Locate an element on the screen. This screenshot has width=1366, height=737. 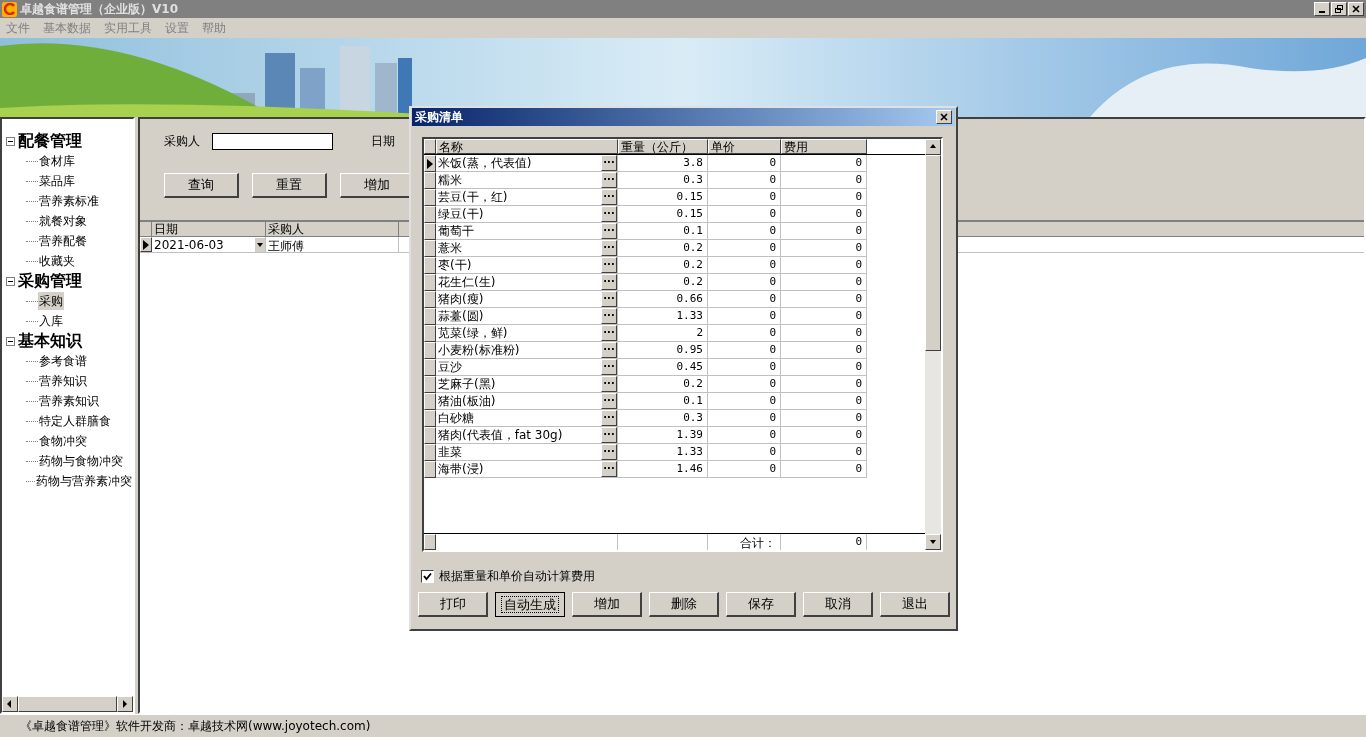
table-cell-text: 蒜薹(圆) is located at coordinates (461, 316).